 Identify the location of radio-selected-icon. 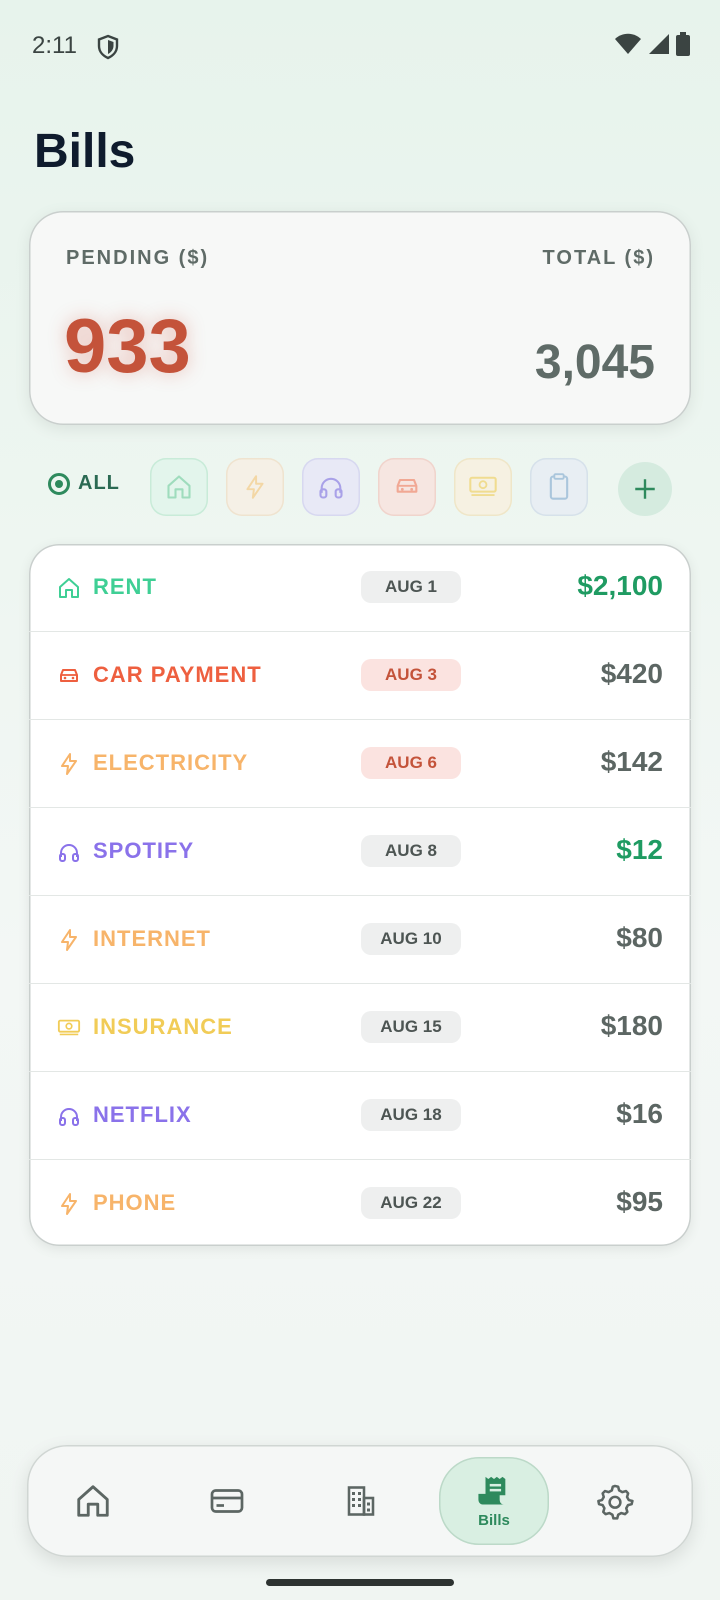
(59, 483).